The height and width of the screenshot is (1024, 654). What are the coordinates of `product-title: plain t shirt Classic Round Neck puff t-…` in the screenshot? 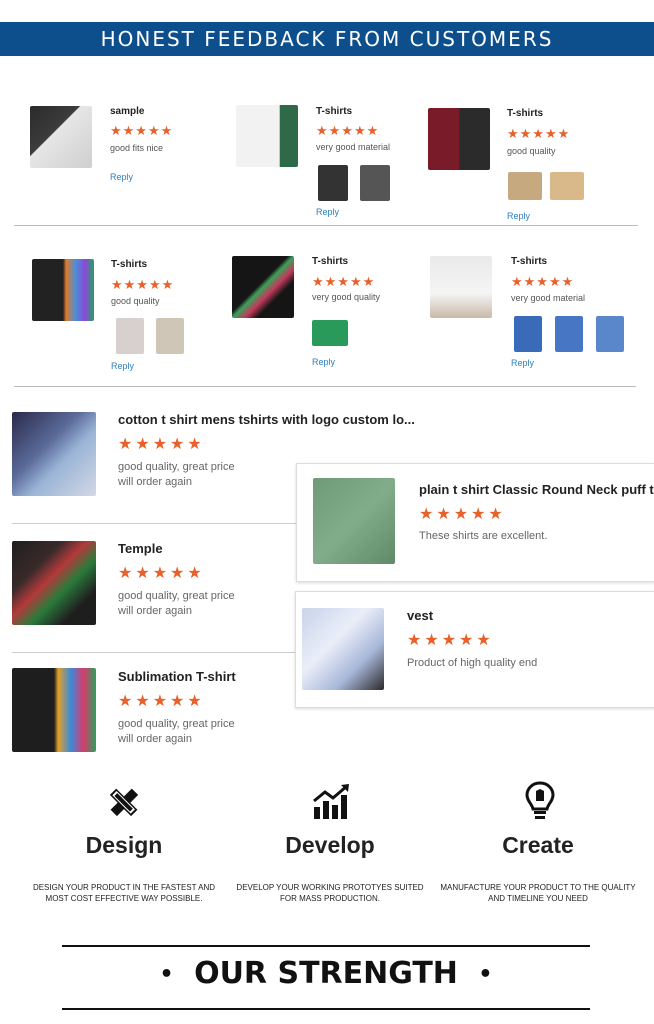 It's located at (536, 489).